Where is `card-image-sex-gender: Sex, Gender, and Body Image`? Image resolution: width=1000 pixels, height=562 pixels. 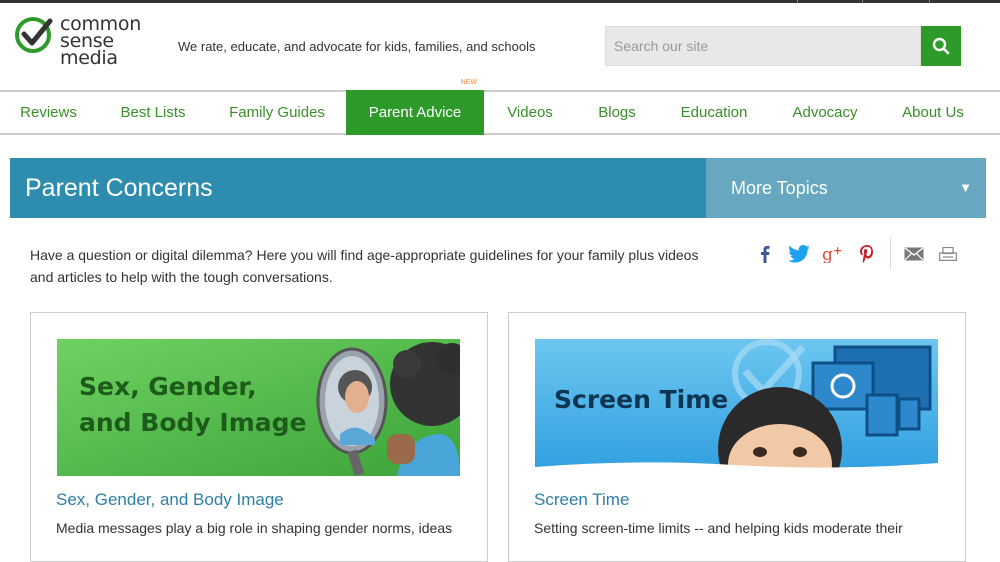
card-image-sex-gender: Sex, Gender, and Body Image is located at coordinates (258, 407).